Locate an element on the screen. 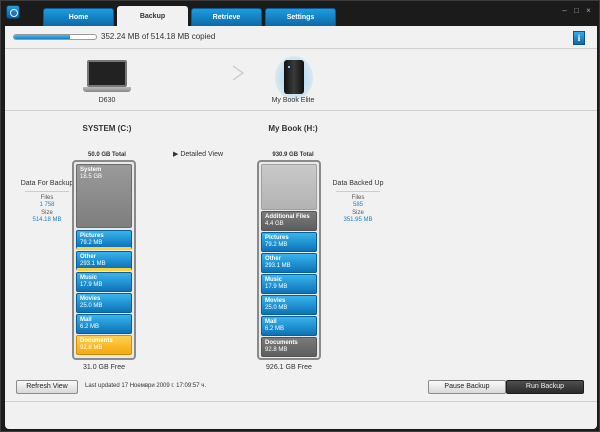 The height and width of the screenshot is (432, 600). drive-body is located at coordinates (294, 77).